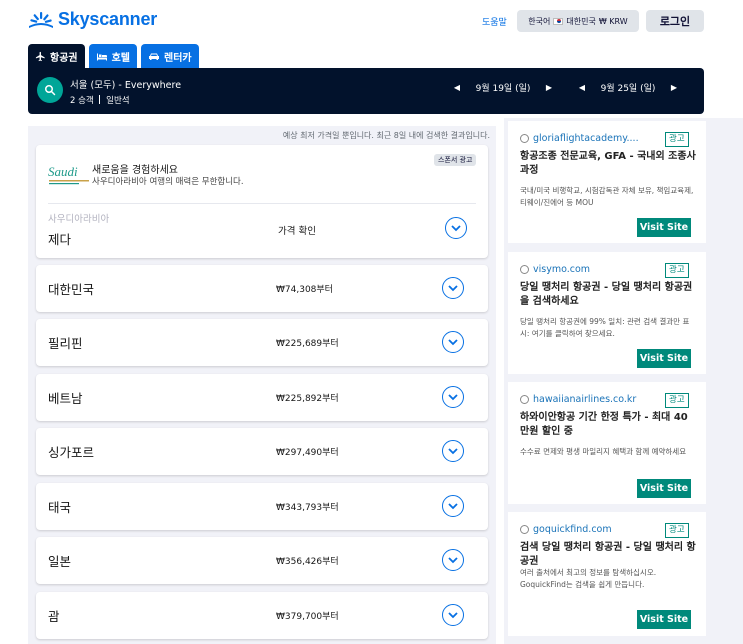  What do you see at coordinates (54, 616) in the screenshot?
I see `destination-name: 괌` at bounding box center [54, 616].